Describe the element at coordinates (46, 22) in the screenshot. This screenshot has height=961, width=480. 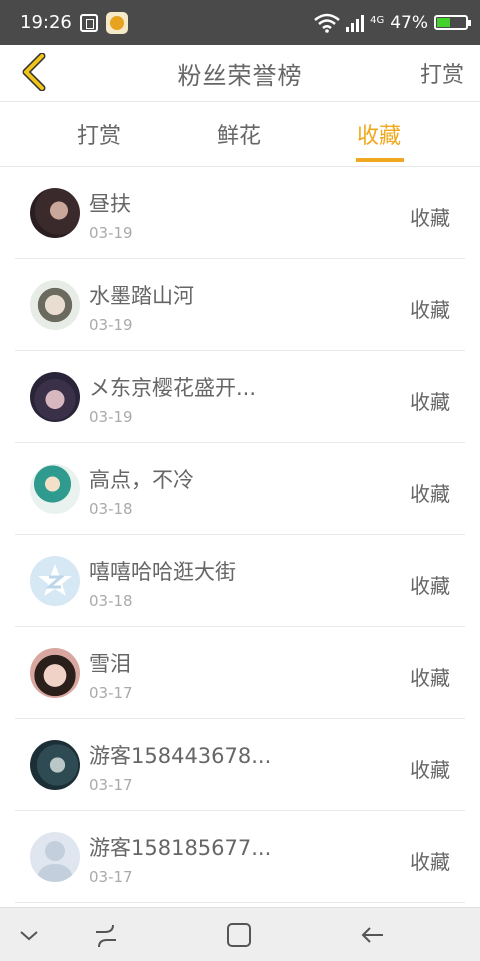
I see `status-time: 19:26` at that location.